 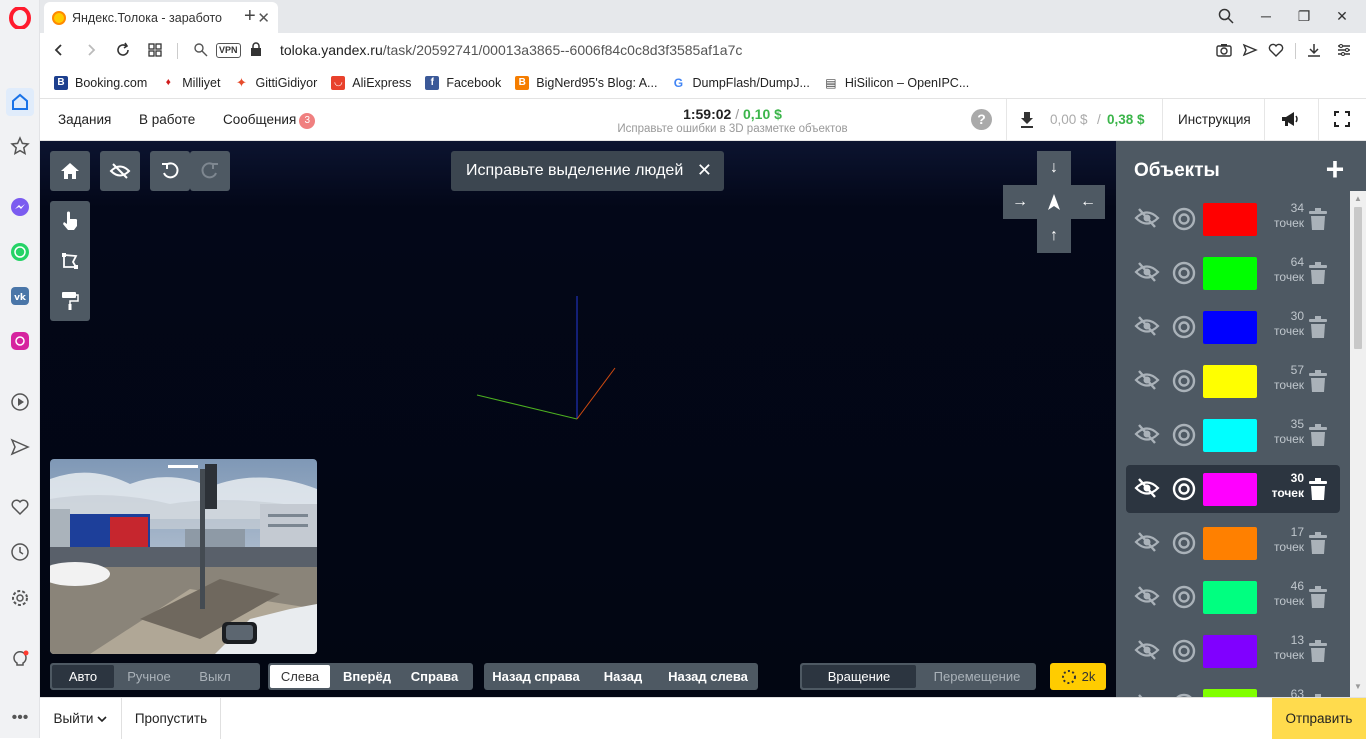 I want to click on bookmark-aliexpress: ◡ AliExpress, so click(x=371, y=82).